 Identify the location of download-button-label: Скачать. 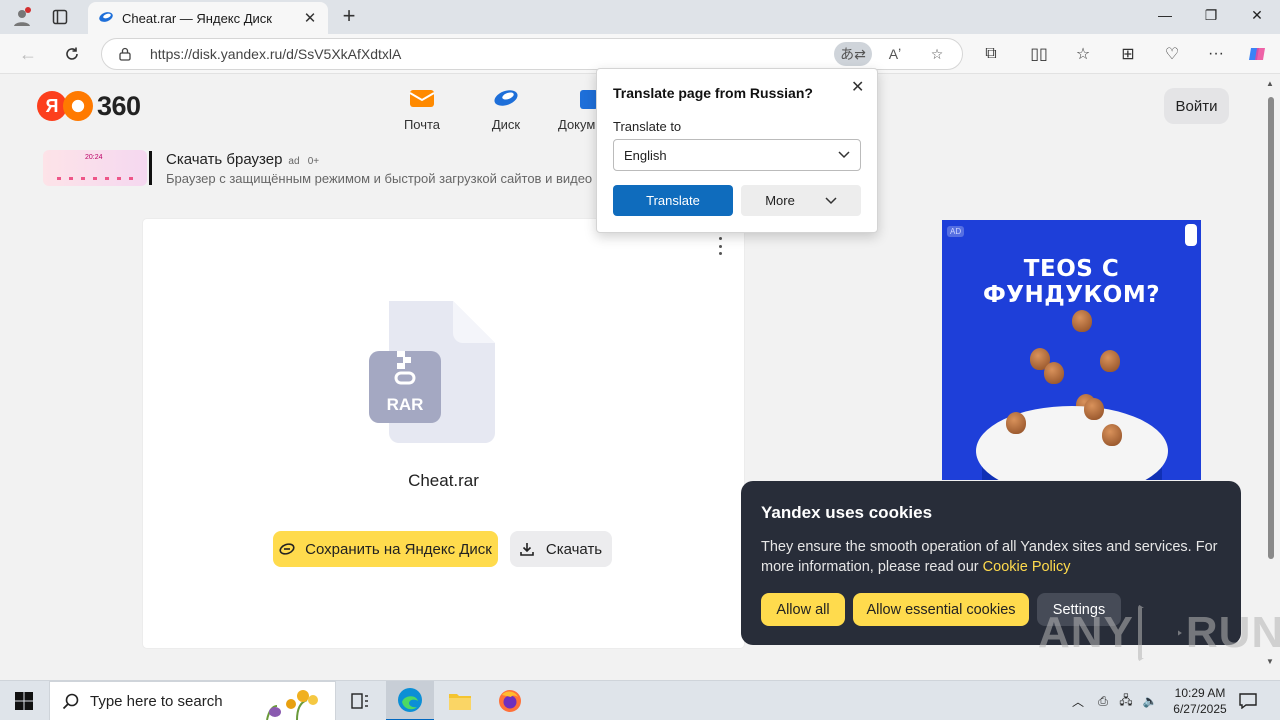
(574, 549).